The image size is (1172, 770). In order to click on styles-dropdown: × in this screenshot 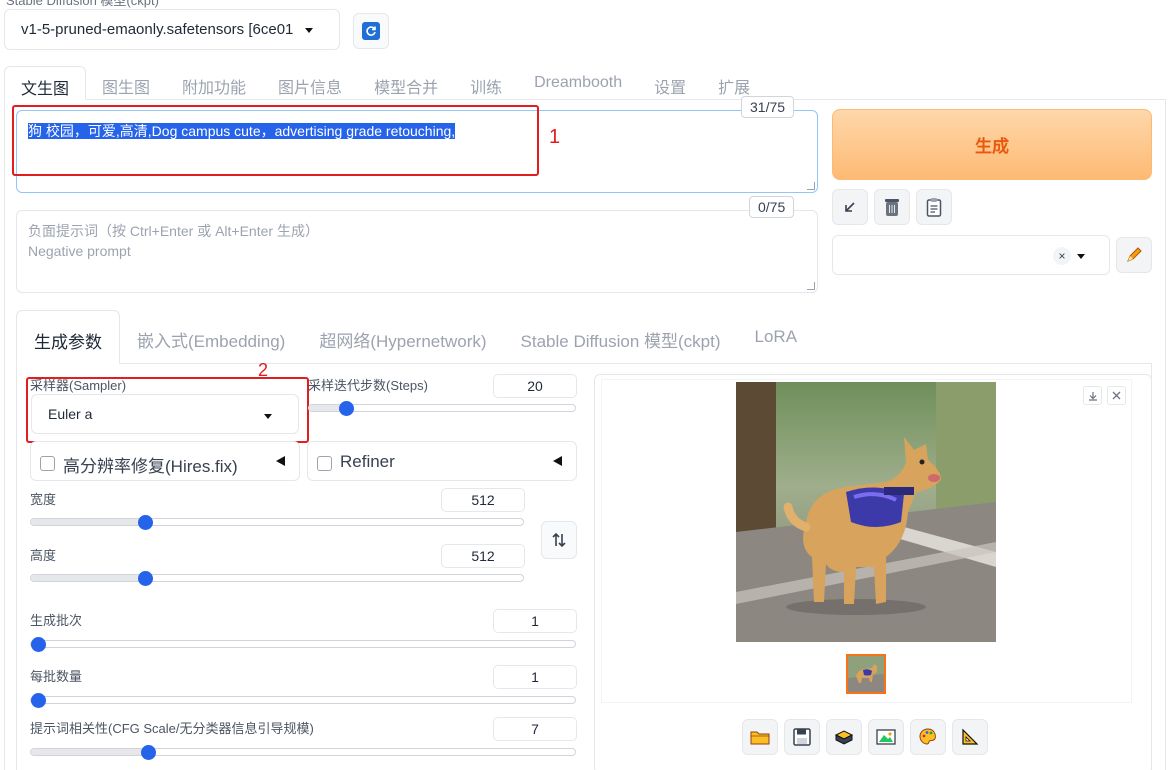, I will do `click(971, 255)`.